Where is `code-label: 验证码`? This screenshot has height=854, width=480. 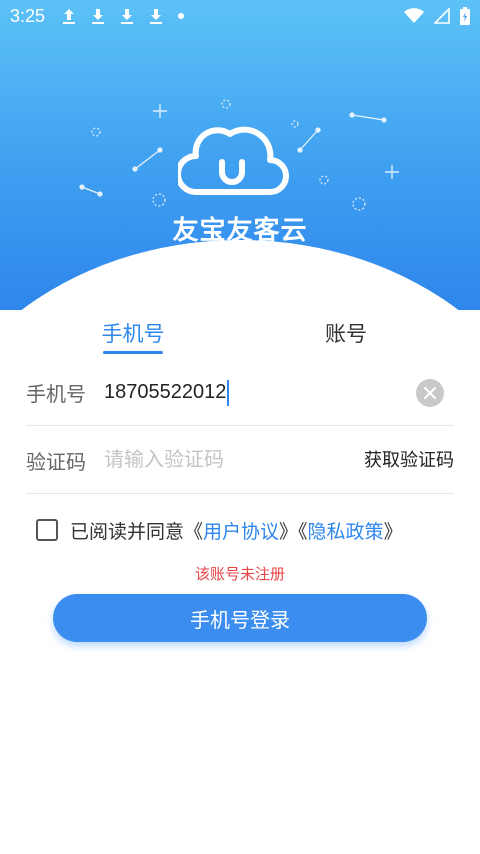
code-label: 验证码 is located at coordinates (56, 462).